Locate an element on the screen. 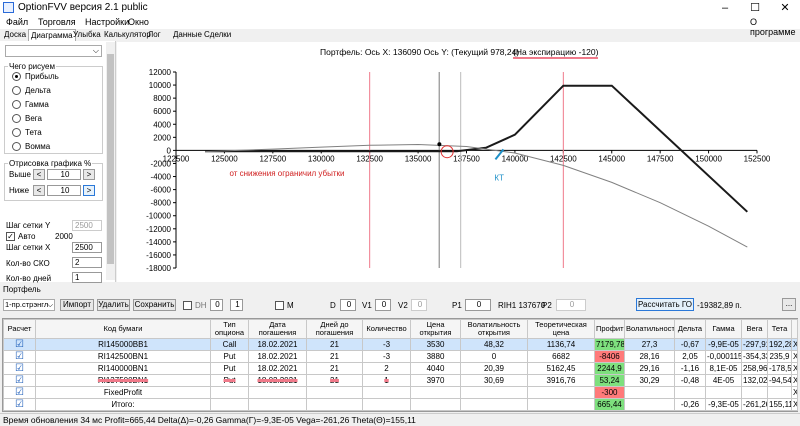 The image size is (800, 426). col-vega: Вега is located at coordinates (754, 329).